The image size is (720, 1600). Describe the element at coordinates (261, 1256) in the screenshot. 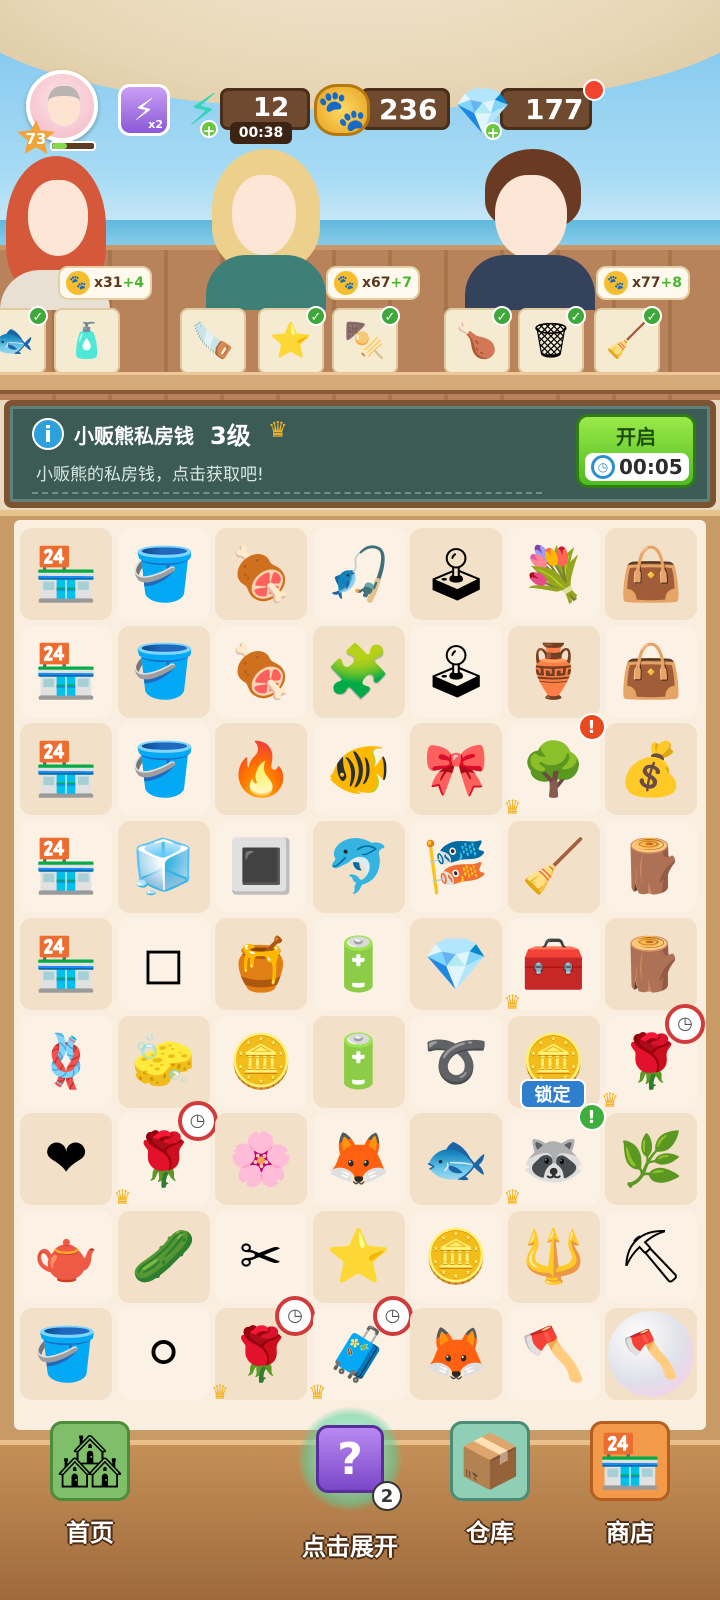

I see `board-cell: ✂` at that location.